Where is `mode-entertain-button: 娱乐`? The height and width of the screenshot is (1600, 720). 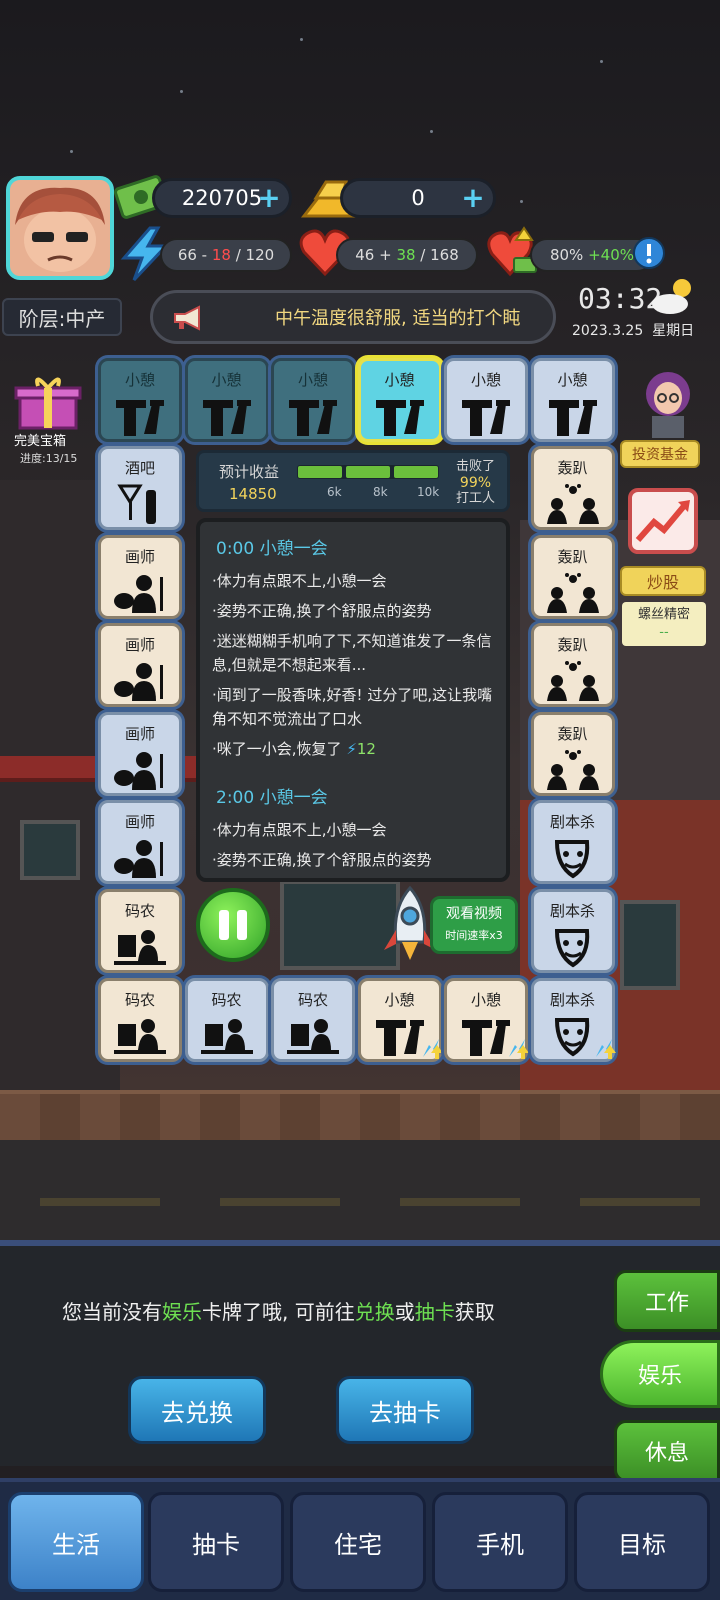 mode-entertain-button: 娱乐 is located at coordinates (660, 1374).